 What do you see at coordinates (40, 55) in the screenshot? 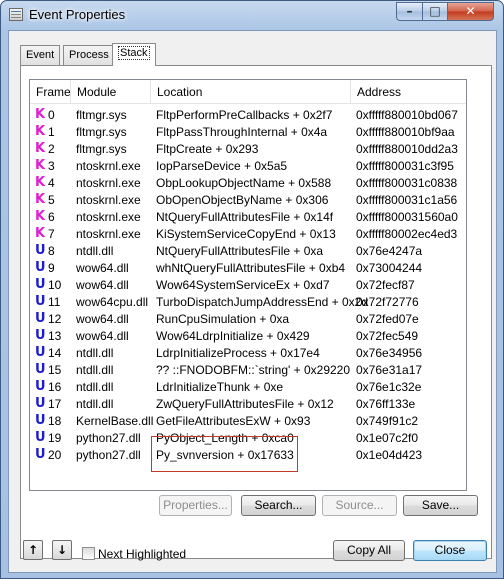
I see `tab-event: Event` at bounding box center [40, 55].